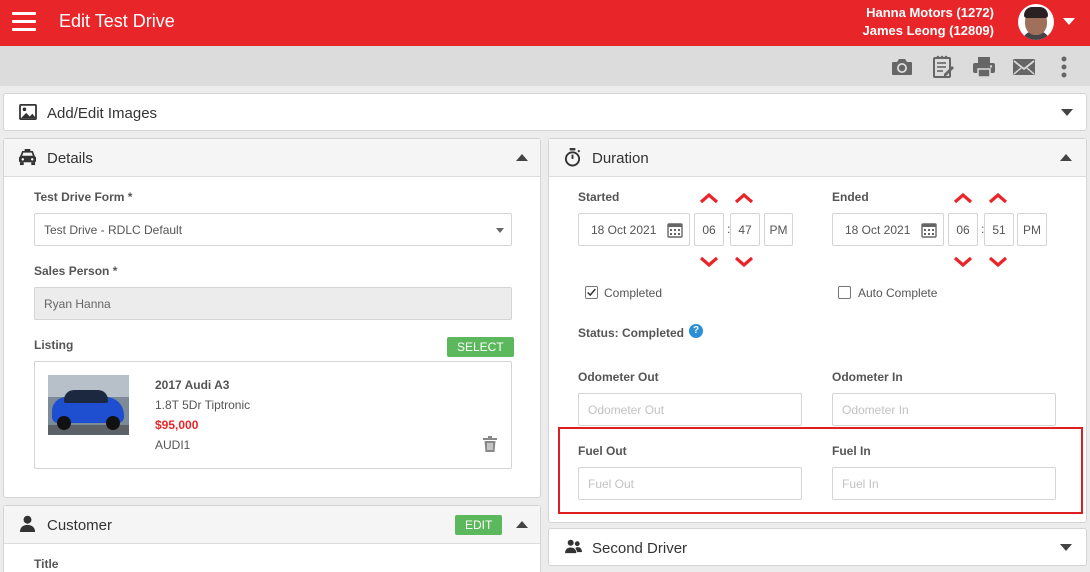  Describe the element at coordinates (984, 67) in the screenshot. I see `print-icon` at that location.